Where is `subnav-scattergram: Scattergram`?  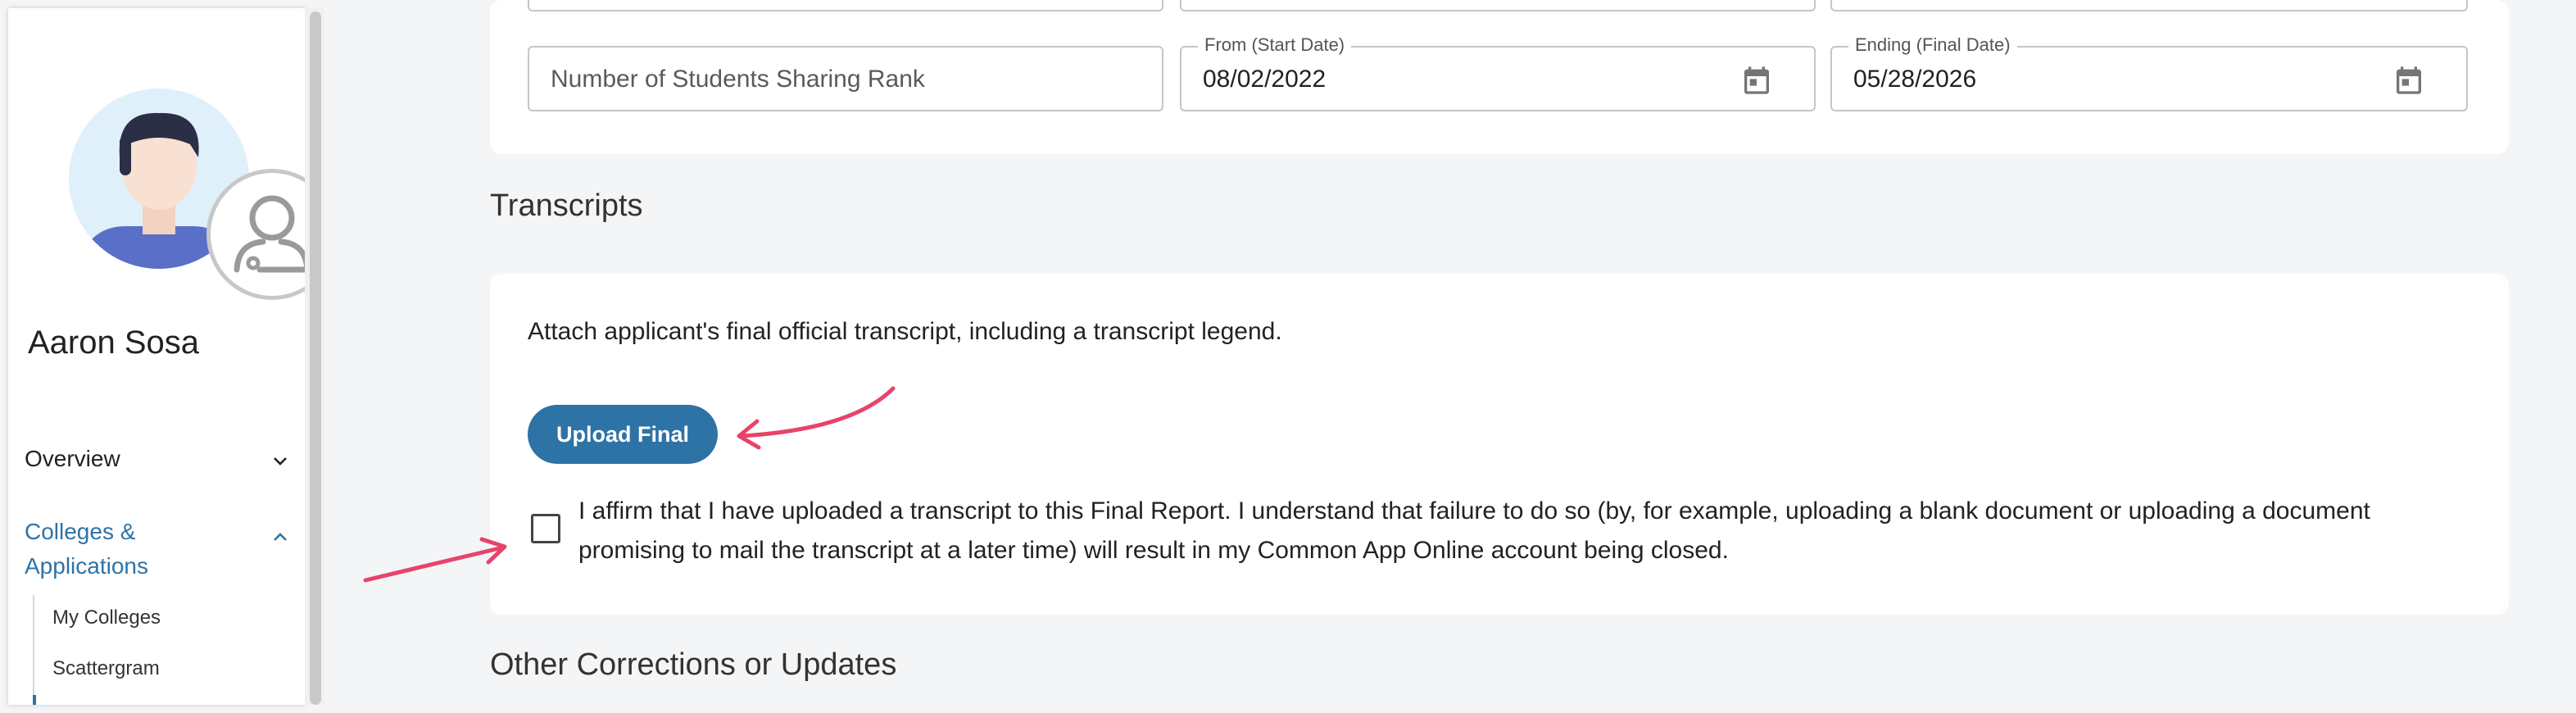
subnav-scattergram: Scattergram is located at coordinates (106, 668).